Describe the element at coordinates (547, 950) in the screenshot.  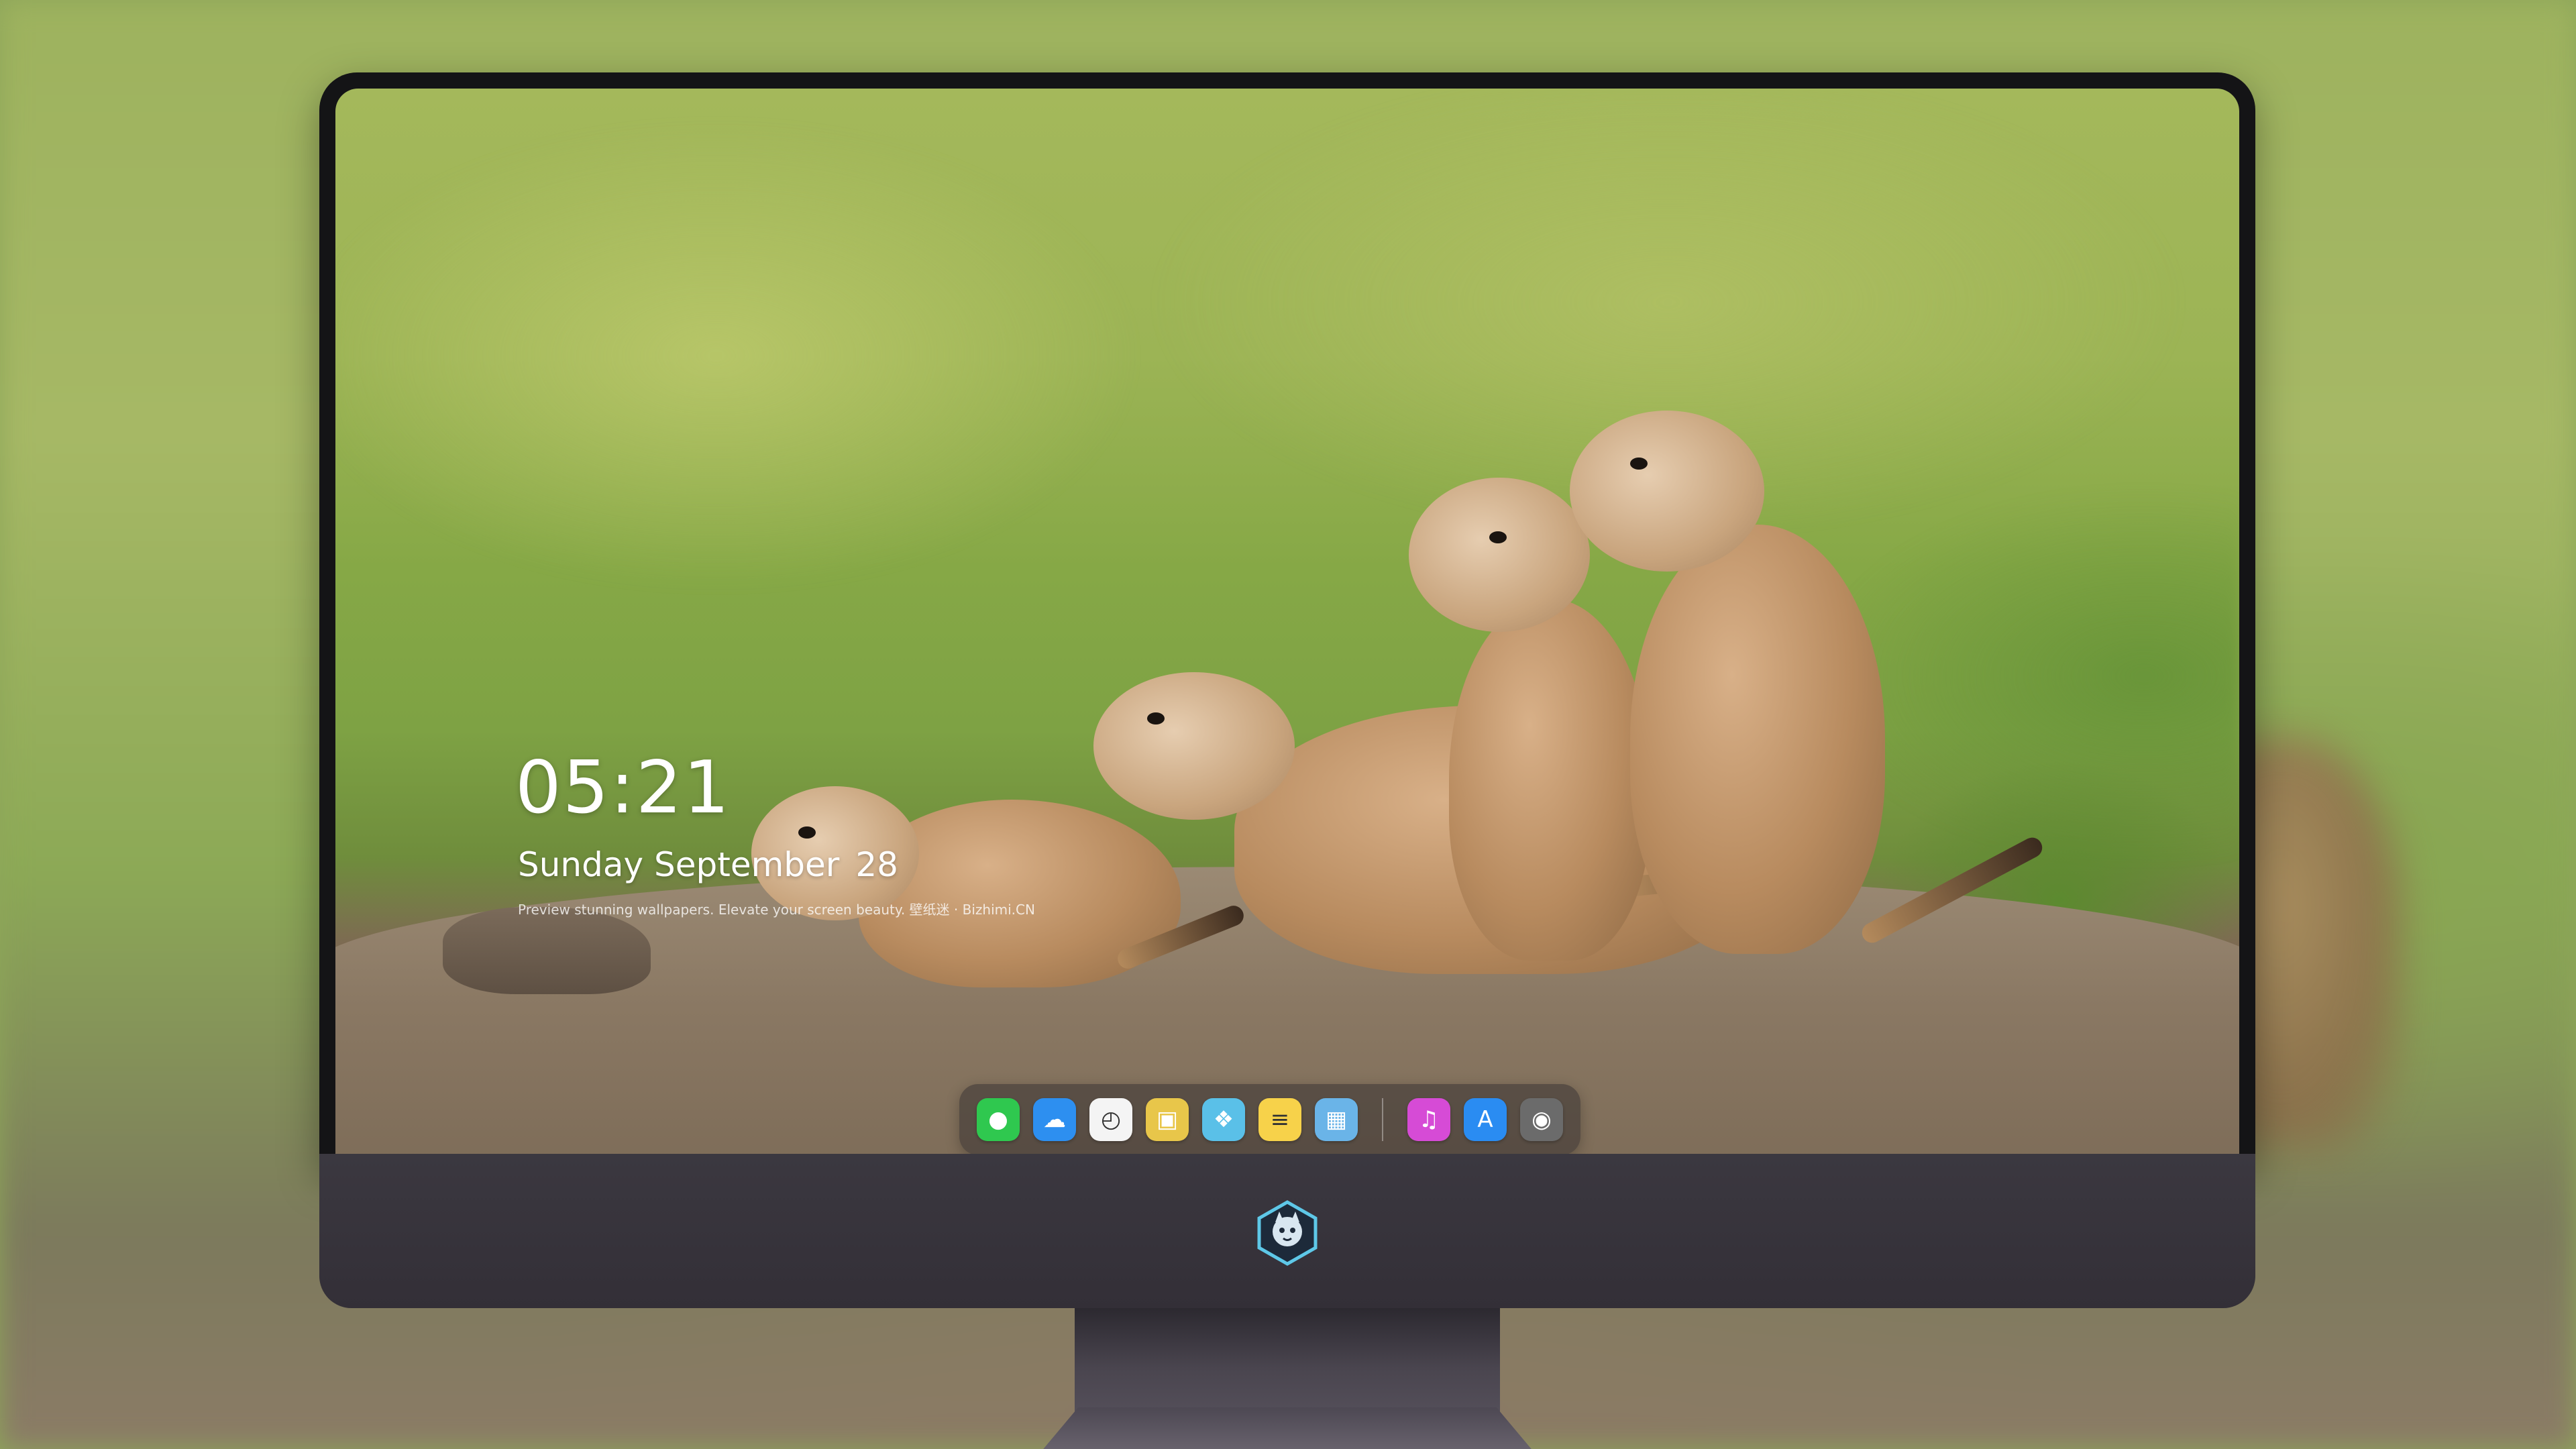
I see `wallpaper-rock` at that location.